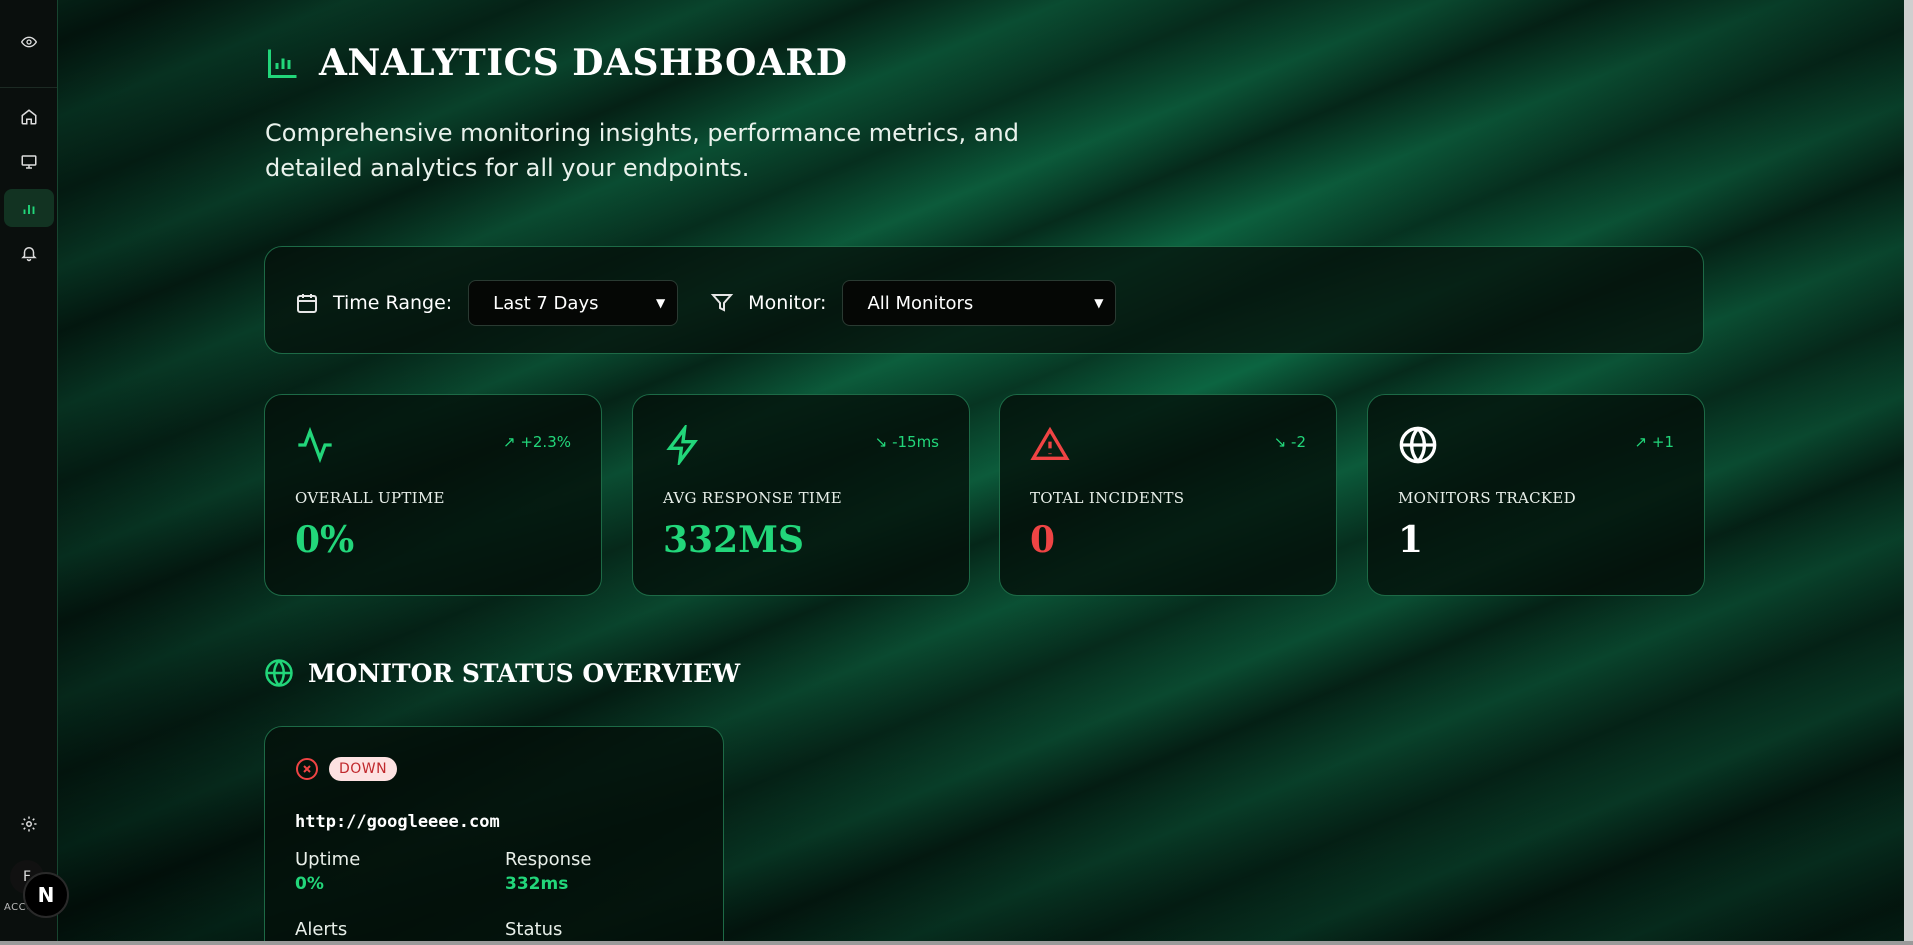 The width and height of the screenshot is (1913, 945). What do you see at coordinates (315, 447) in the screenshot?
I see `activity-icon` at bounding box center [315, 447].